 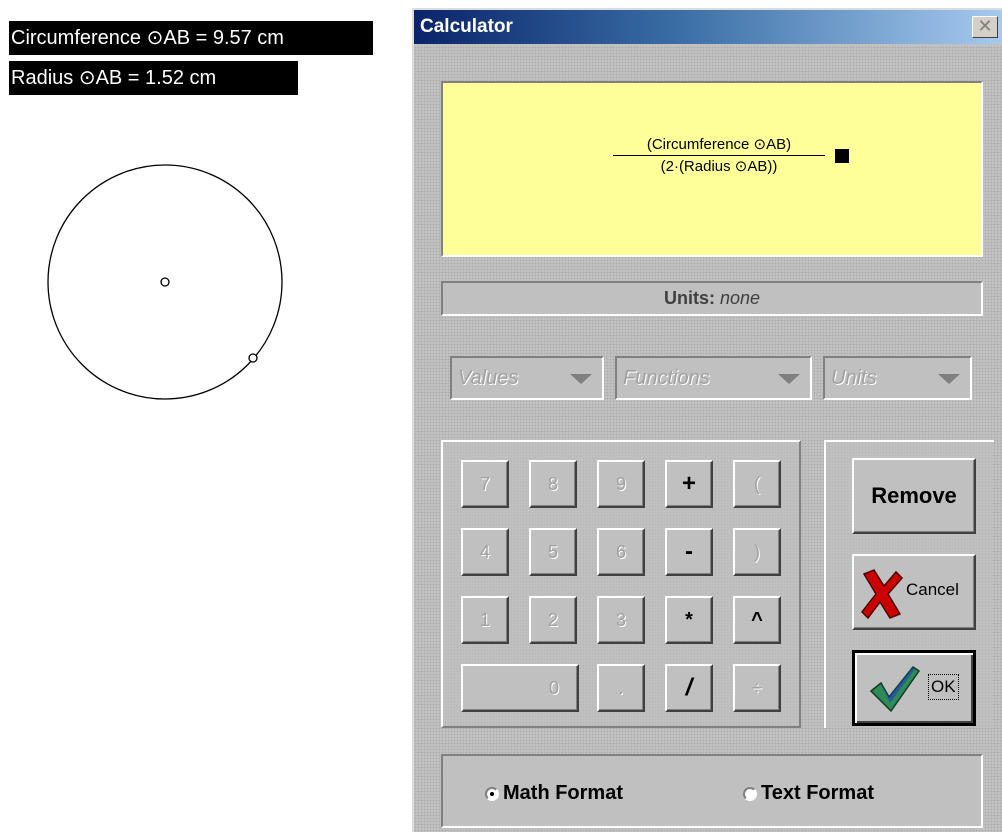 I want to click on key-multiply: *, so click(x=689, y=620).